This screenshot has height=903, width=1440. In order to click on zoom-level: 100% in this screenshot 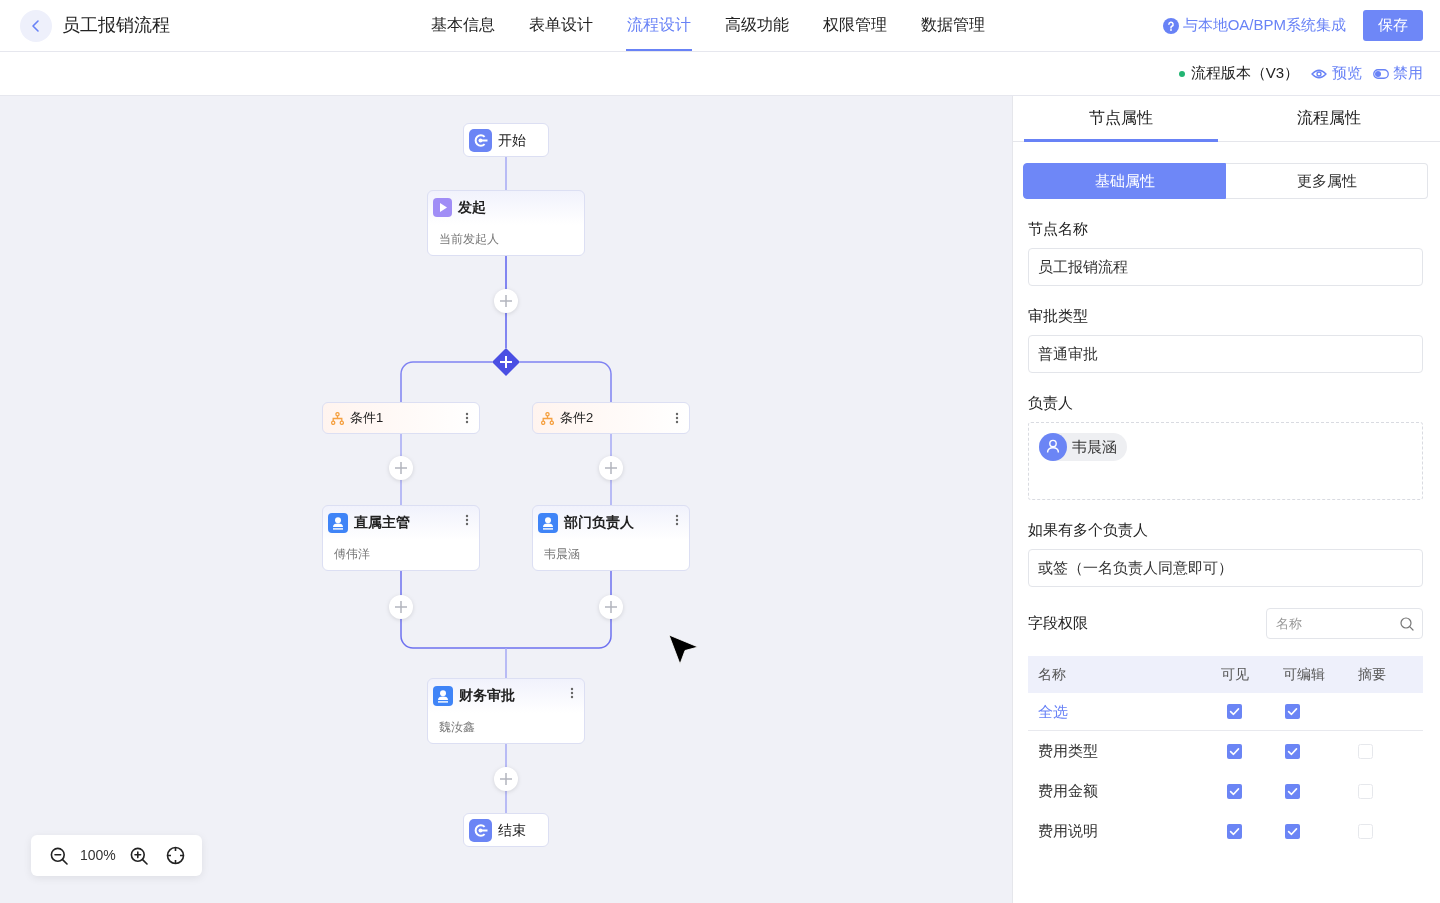, I will do `click(98, 855)`.